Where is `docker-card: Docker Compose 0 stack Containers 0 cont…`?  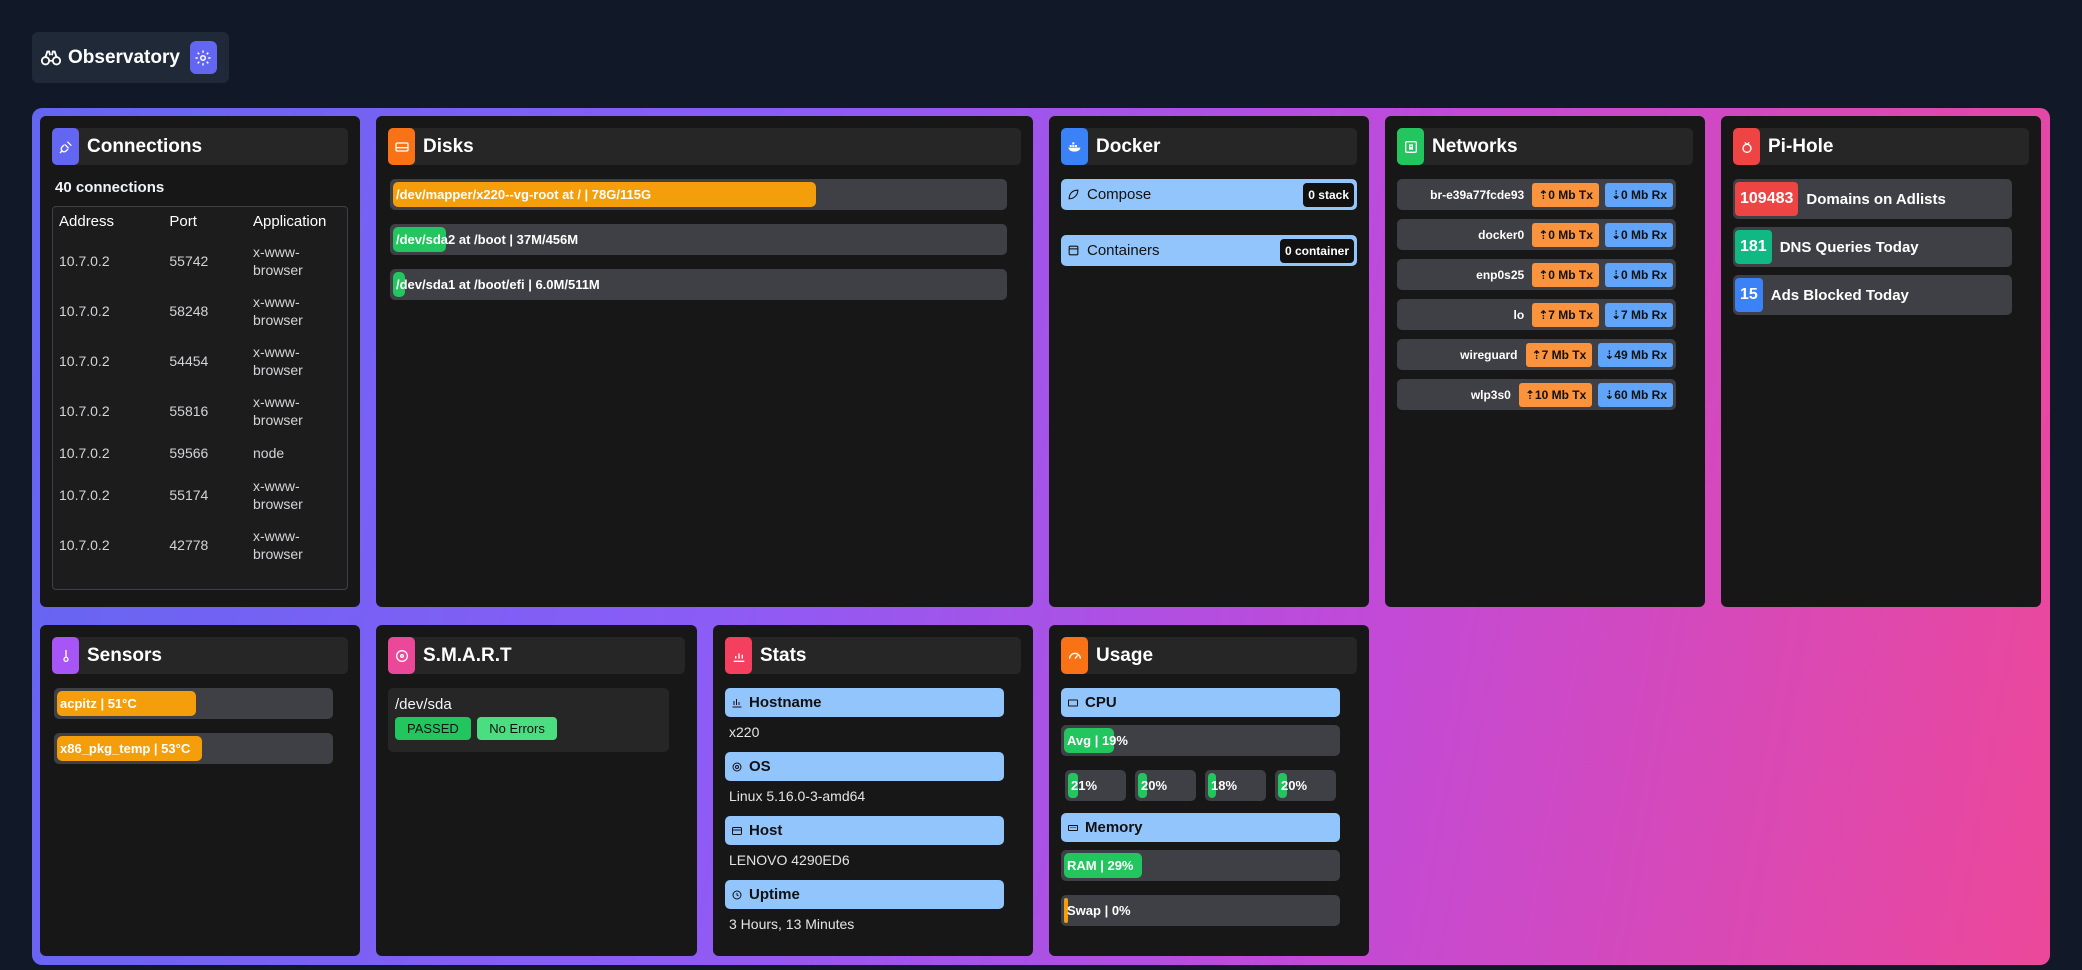 docker-card: Docker Compose 0 stack Containers 0 cont… is located at coordinates (1209, 361).